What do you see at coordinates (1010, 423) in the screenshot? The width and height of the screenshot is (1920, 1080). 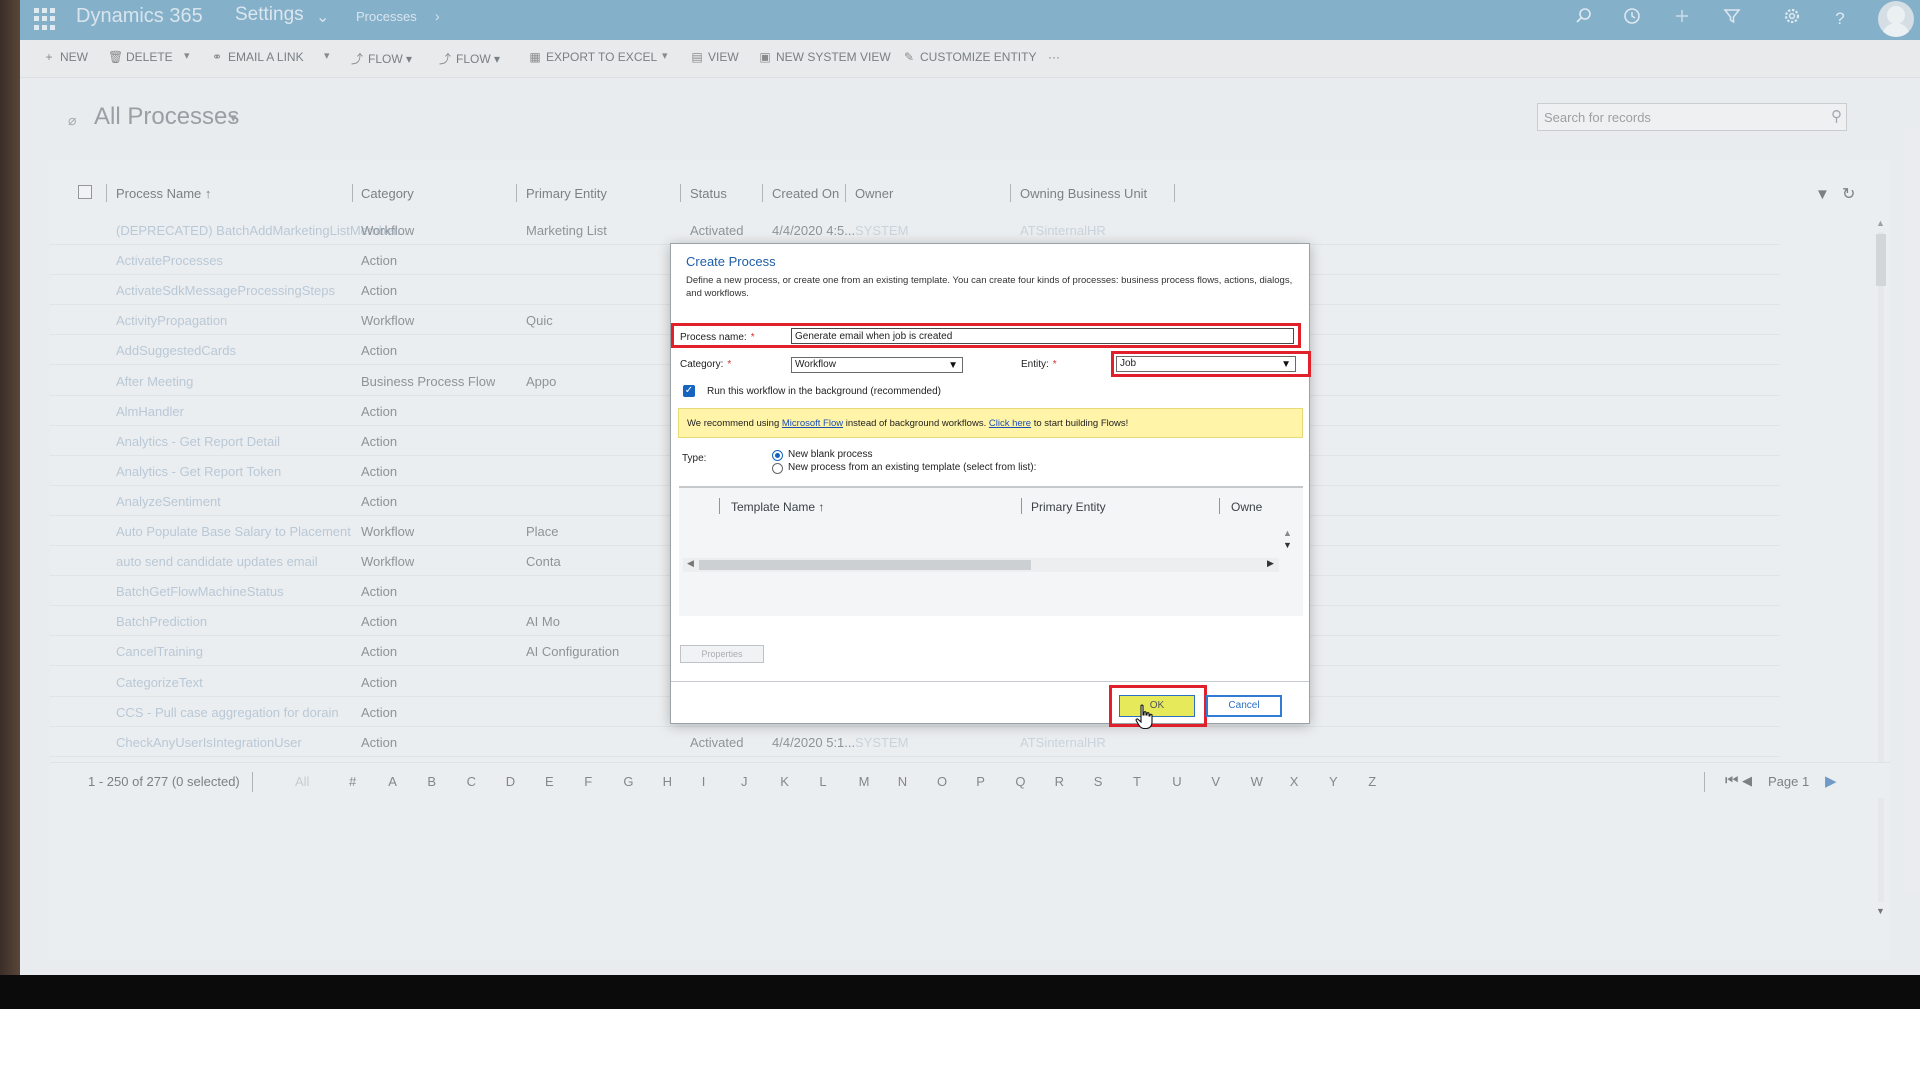 I see `click-here-link: Click here` at bounding box center [1010, 423].